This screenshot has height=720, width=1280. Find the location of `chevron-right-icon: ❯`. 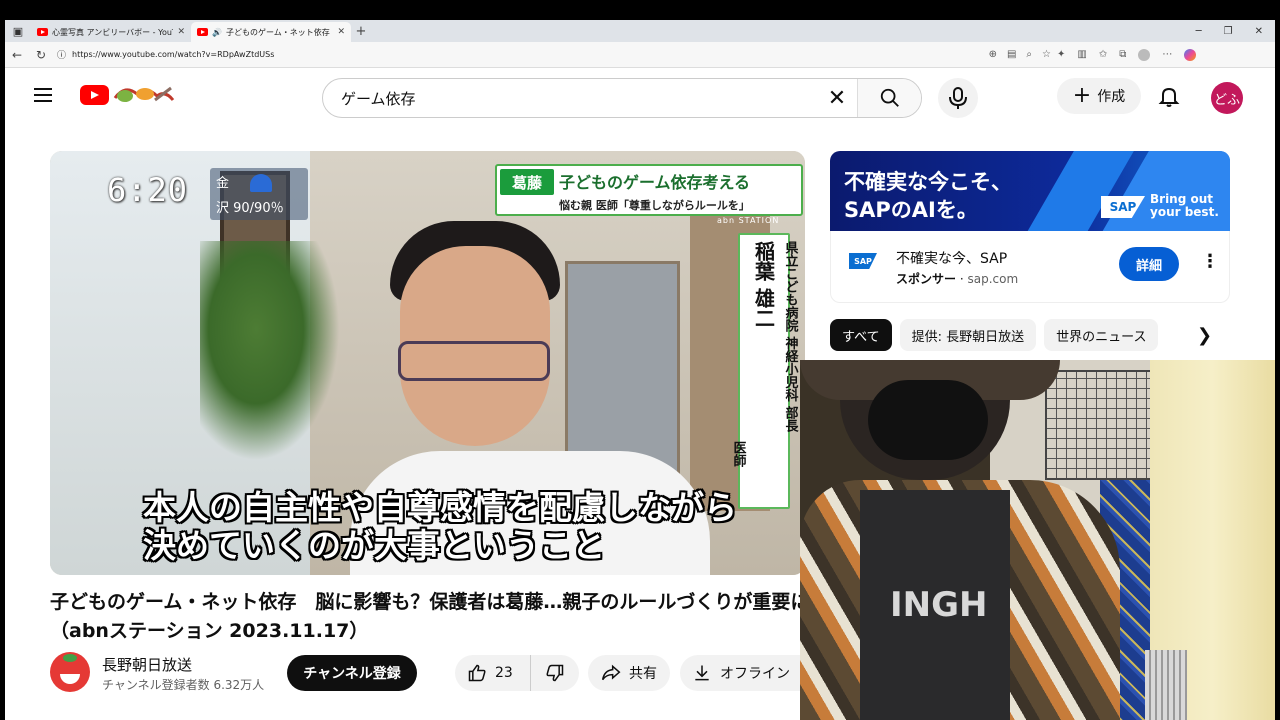

chevron-right-icon: ❯ is located at coordinates (1204, 335).